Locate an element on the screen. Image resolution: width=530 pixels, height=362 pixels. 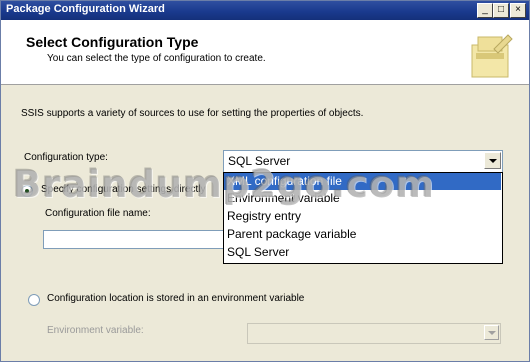
title-bar: Package Configuration Wizard _ □ × is located at coordinates (265, 10).